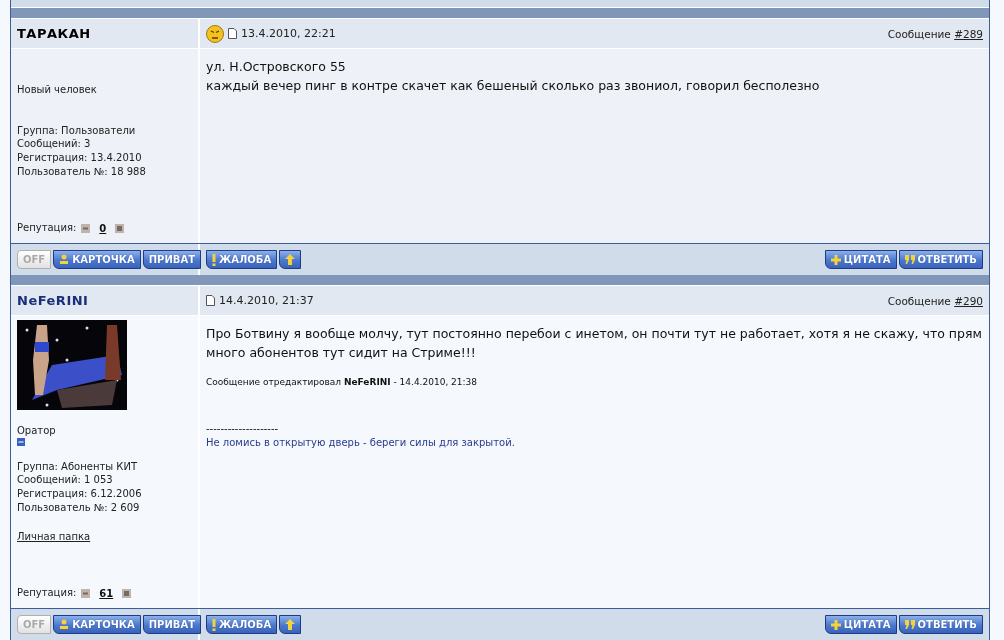 This screenshot has height=640, width=1004. What do you see at coordinates (243, 428) in the screenshot?
I see `signature-rule: --------------------` at bounding box center [243, 428].